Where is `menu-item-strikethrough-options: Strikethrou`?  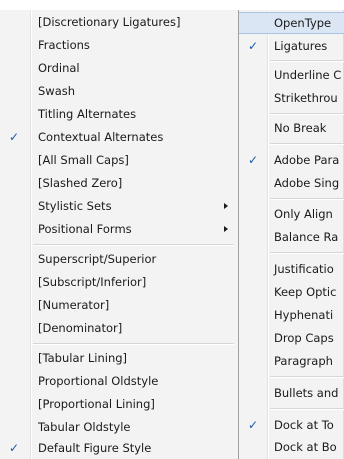 menu-item-strikethrough-options: Strikethrou is located at coordinates (291, 98).